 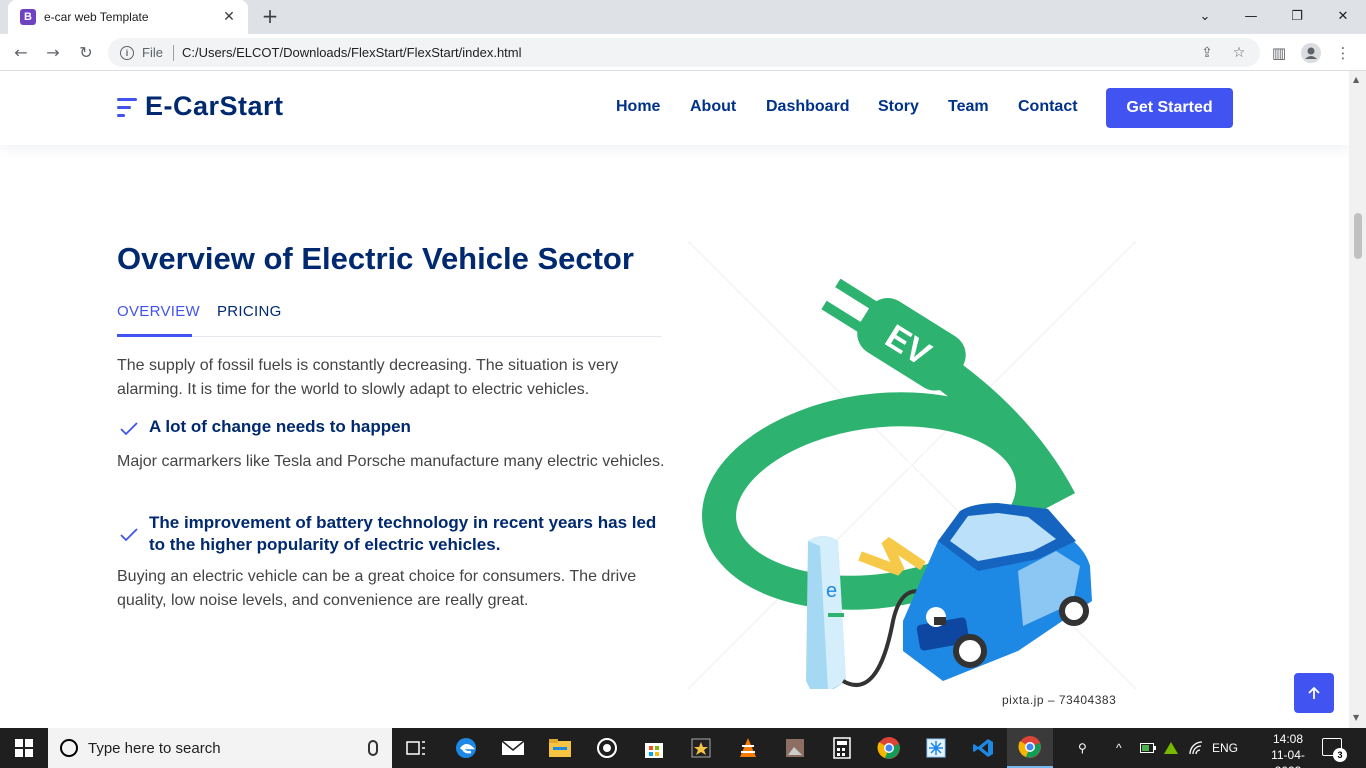 I want to click on scroll-up-icon: ▲, so click(x=1356, y=79).